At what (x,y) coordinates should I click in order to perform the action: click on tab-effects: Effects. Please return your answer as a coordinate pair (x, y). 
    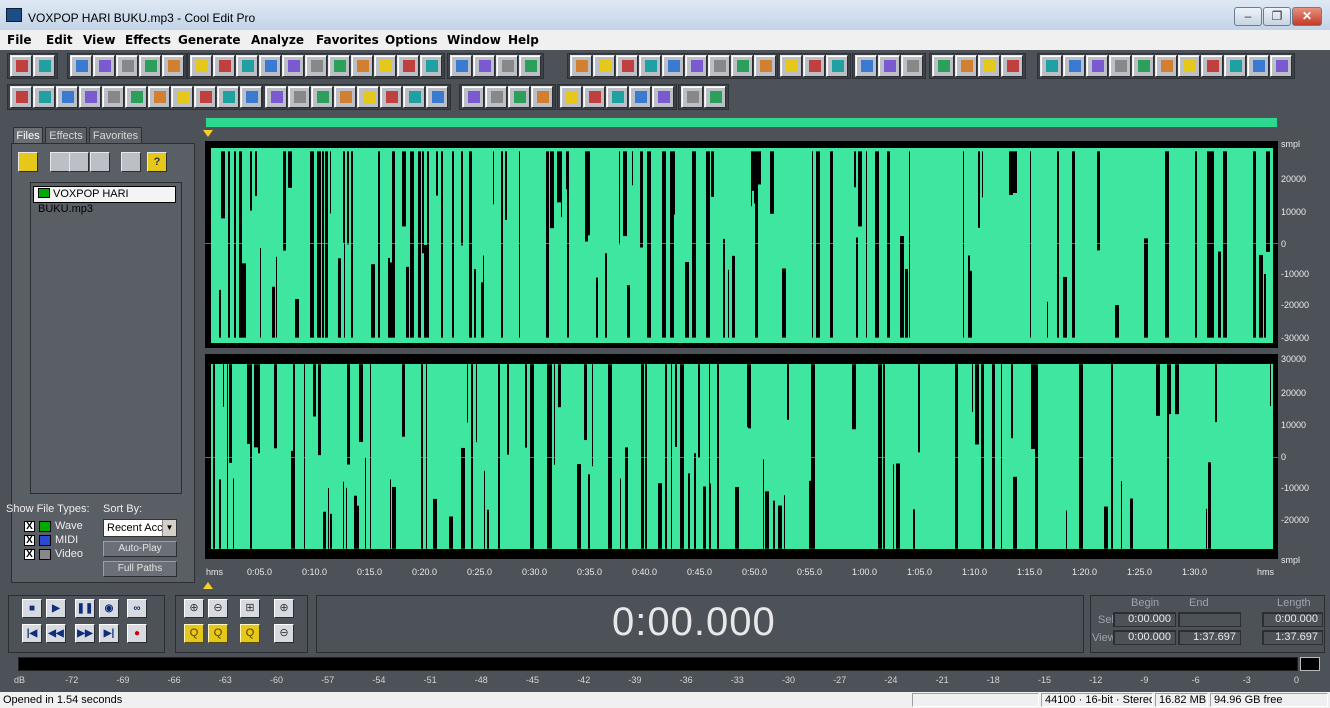
    Looking at the image, I should click on (66, 135).